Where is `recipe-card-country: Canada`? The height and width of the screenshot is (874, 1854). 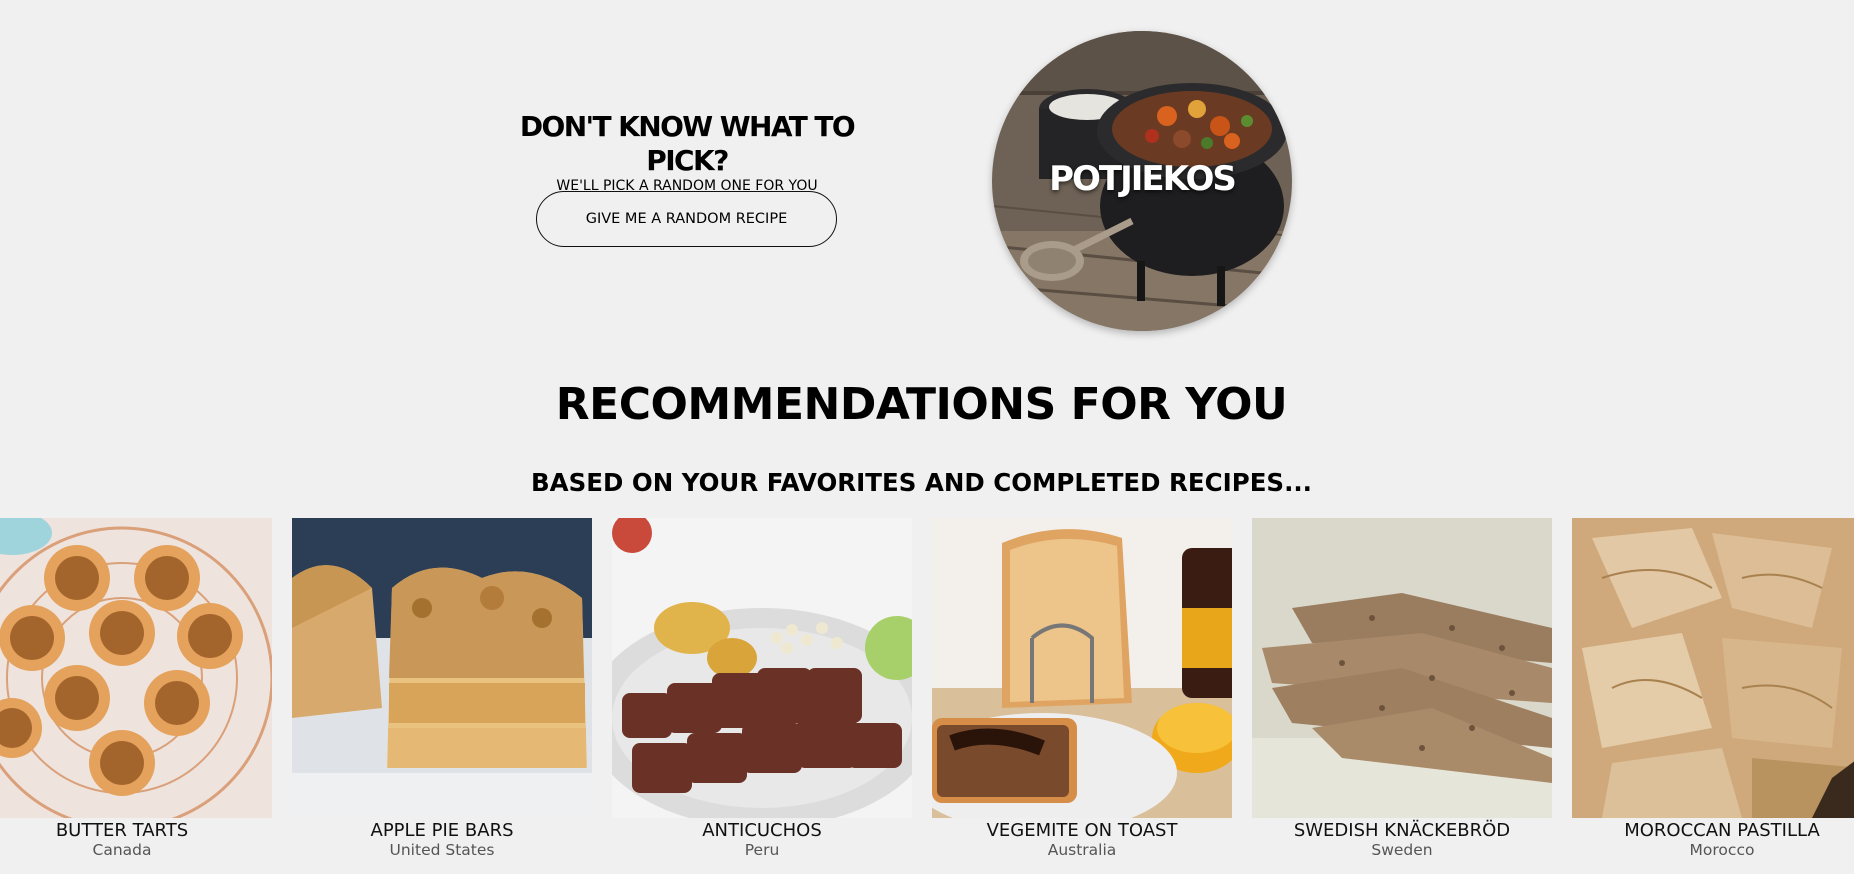
recipe-card-country: Canada is located at coordinates (122, 850).